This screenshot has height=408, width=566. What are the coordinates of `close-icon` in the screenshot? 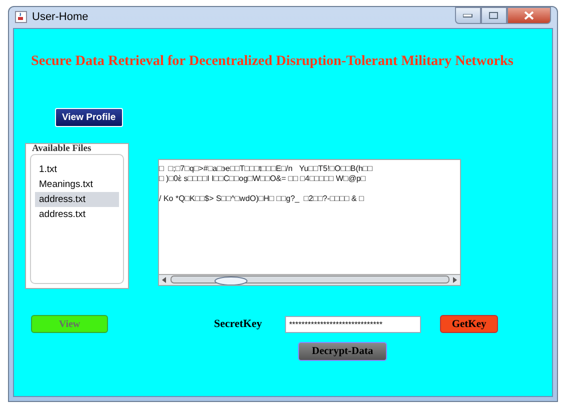 It's located at (529, 15).